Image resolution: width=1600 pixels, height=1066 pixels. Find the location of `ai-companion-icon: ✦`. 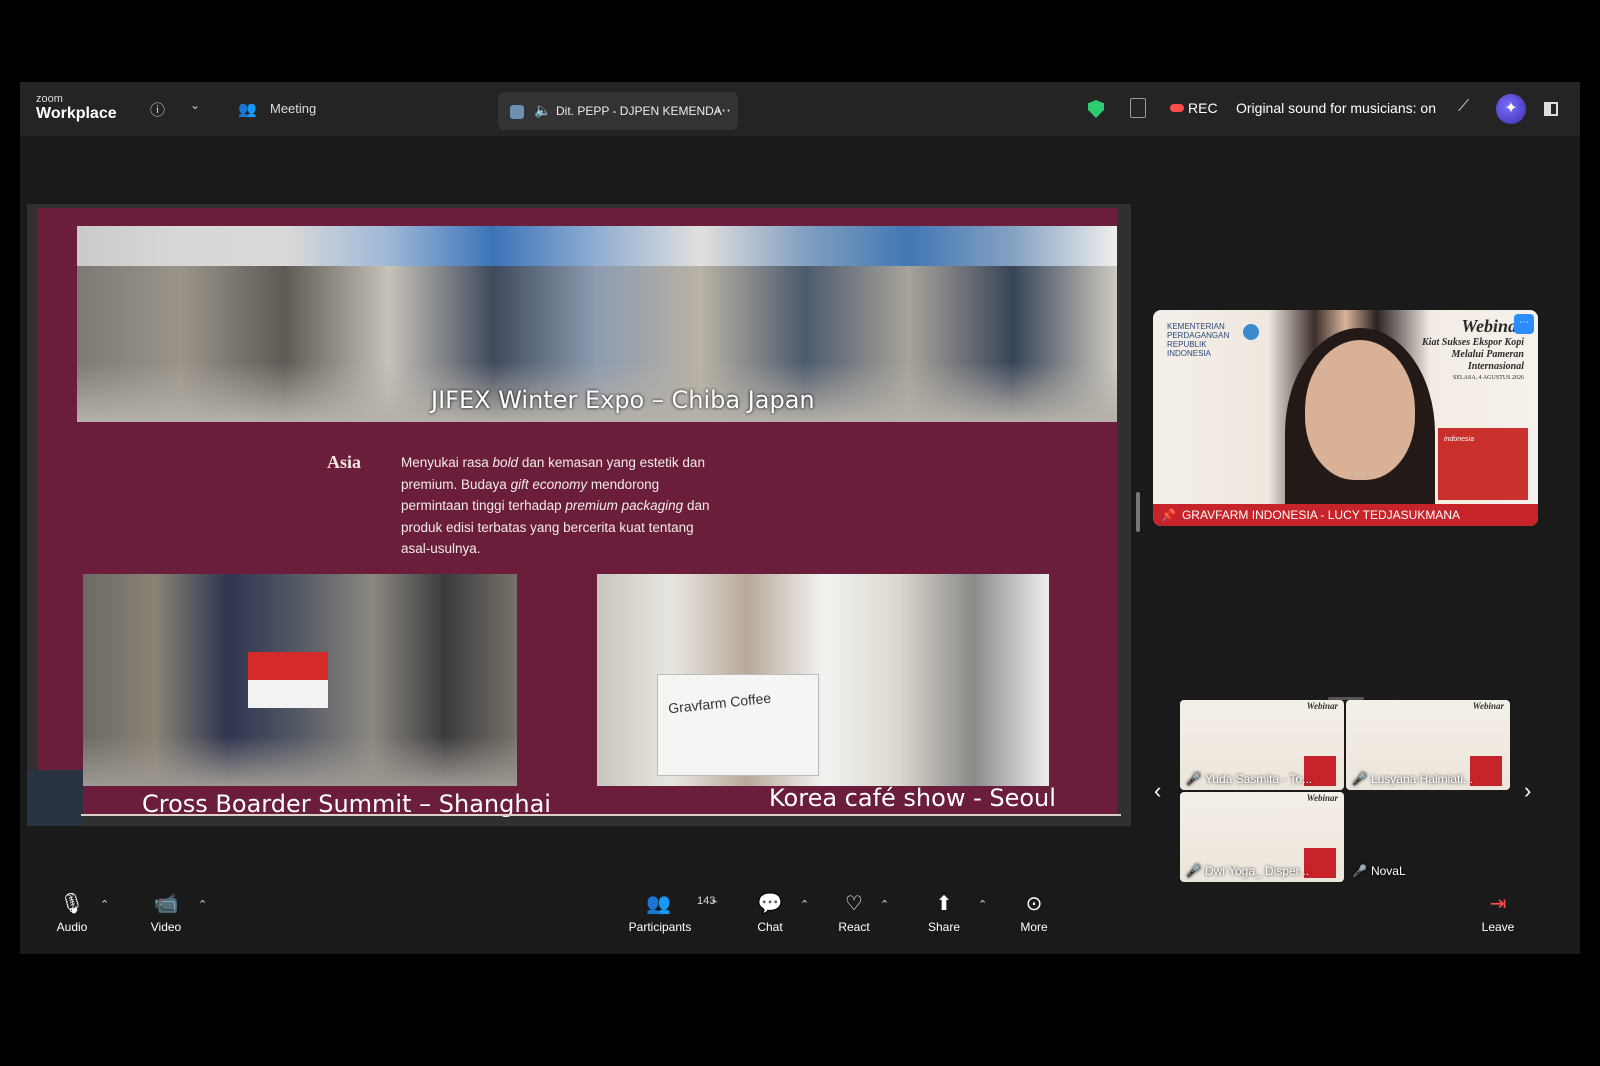

ai-companion-icon: ✦ is located at coordinates (1511, 109).